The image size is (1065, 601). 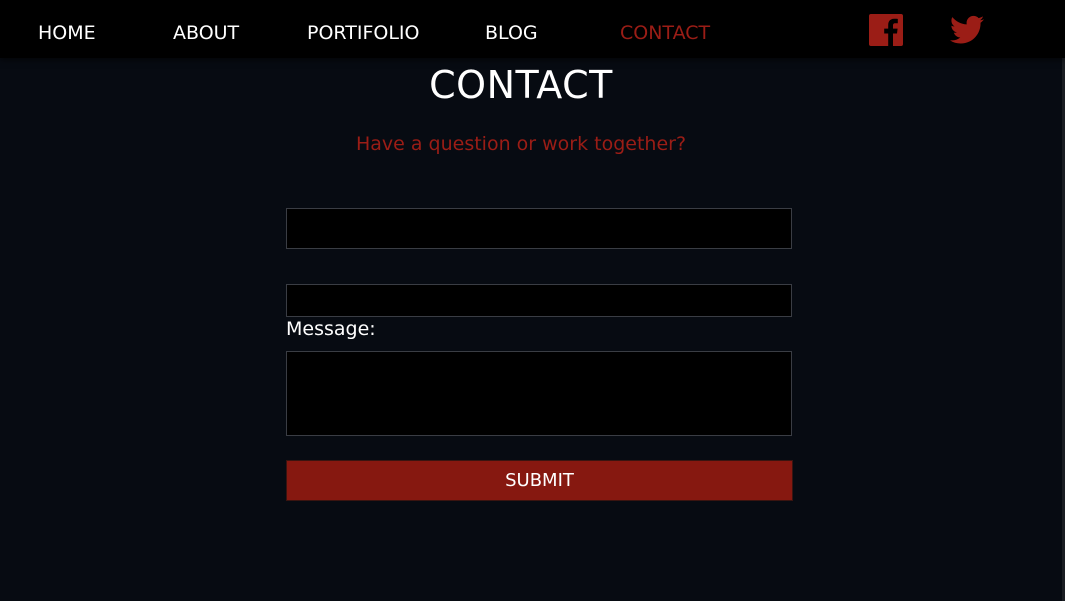 What do you see at coordinates (67, 33) in the screenshot?
I see `nav-link-home: HOME` at bounding box center [67, 33].